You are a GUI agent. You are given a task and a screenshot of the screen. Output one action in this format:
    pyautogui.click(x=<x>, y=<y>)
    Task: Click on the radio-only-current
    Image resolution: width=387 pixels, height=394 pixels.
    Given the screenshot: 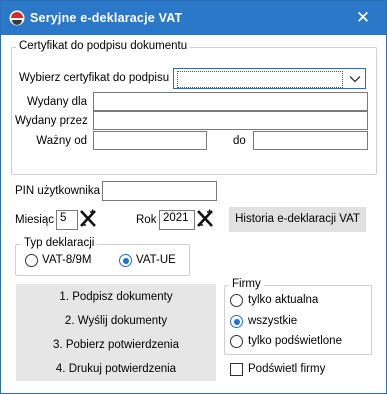 What is the action you would take?
    pyautogui.click(x=236, y=300)
    